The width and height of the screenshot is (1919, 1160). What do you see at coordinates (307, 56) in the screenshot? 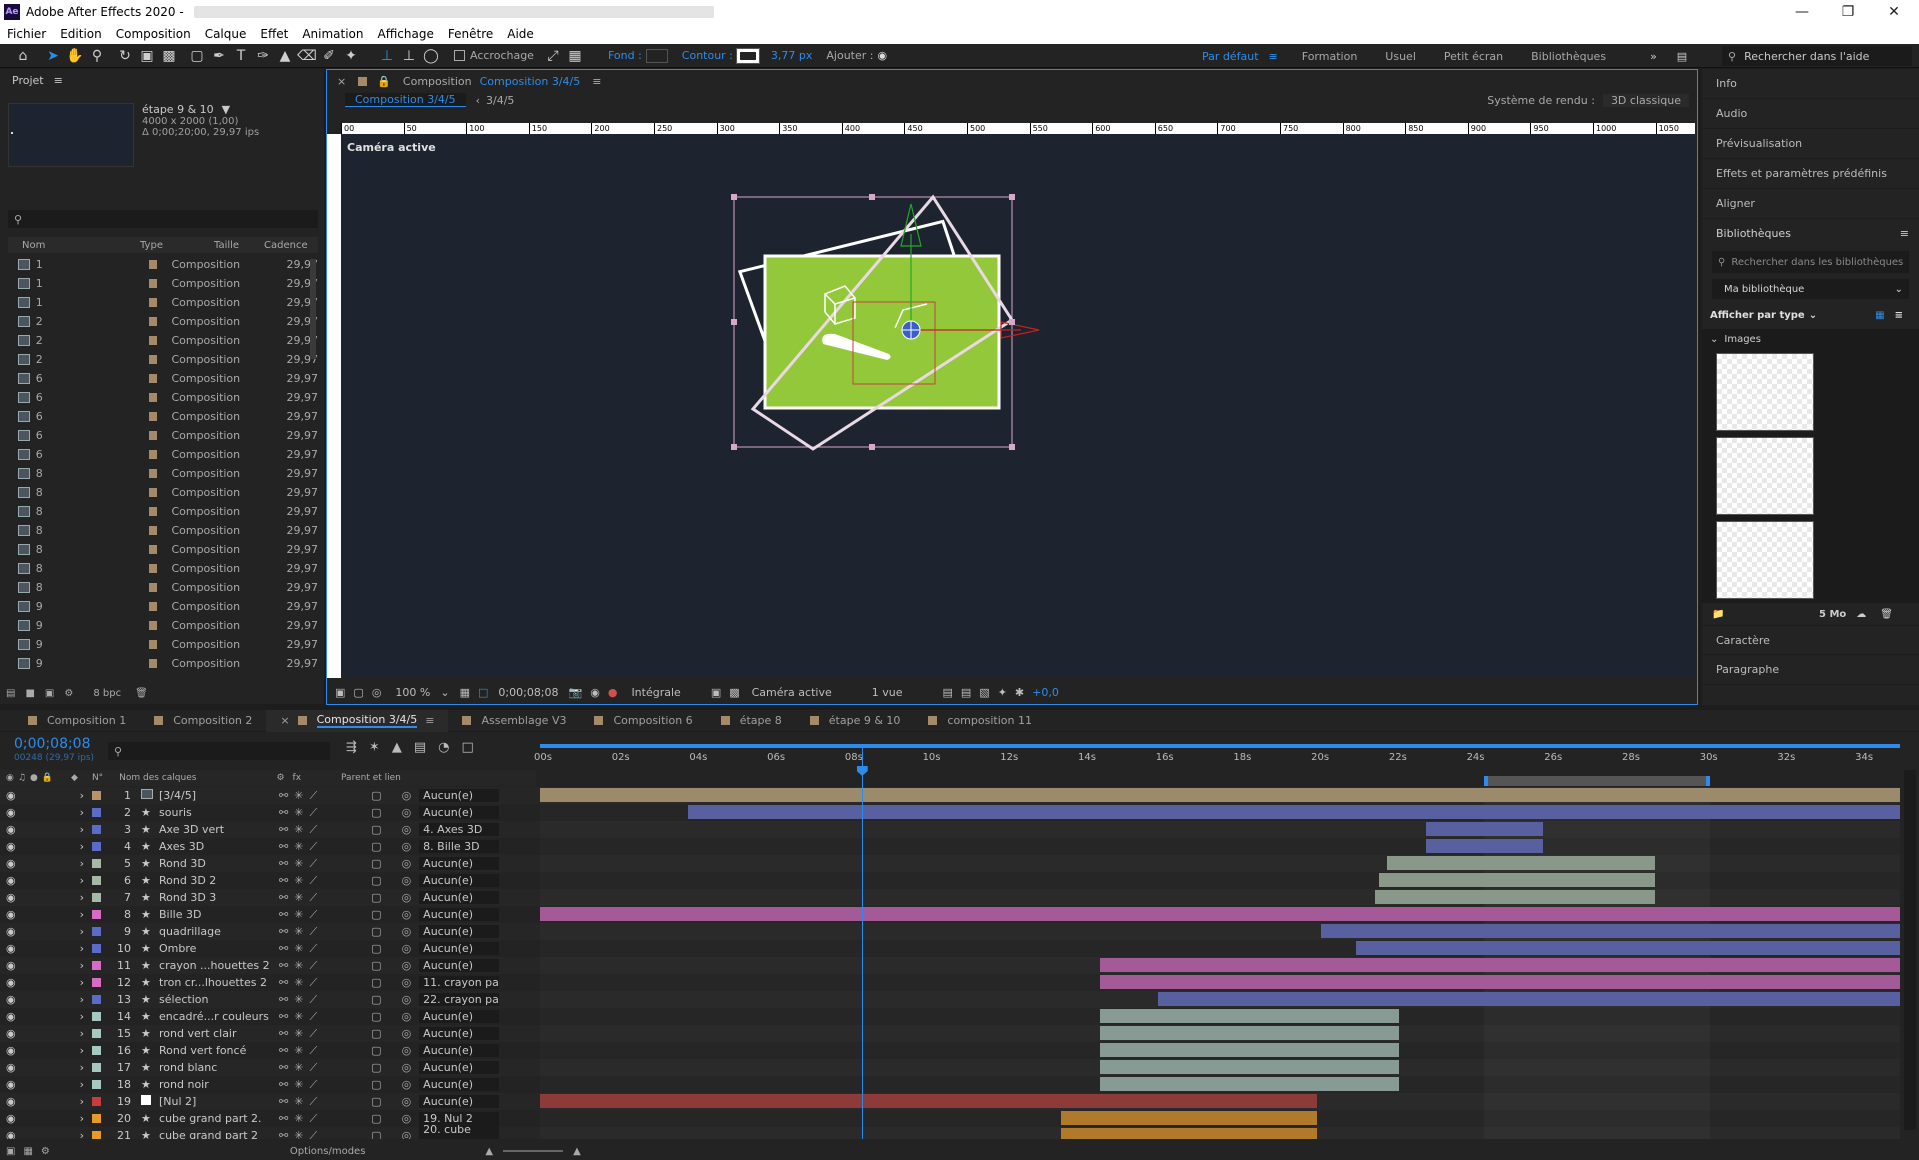
I see `eraser-tool-icon: ⌫` at bounding box center [307, 56].